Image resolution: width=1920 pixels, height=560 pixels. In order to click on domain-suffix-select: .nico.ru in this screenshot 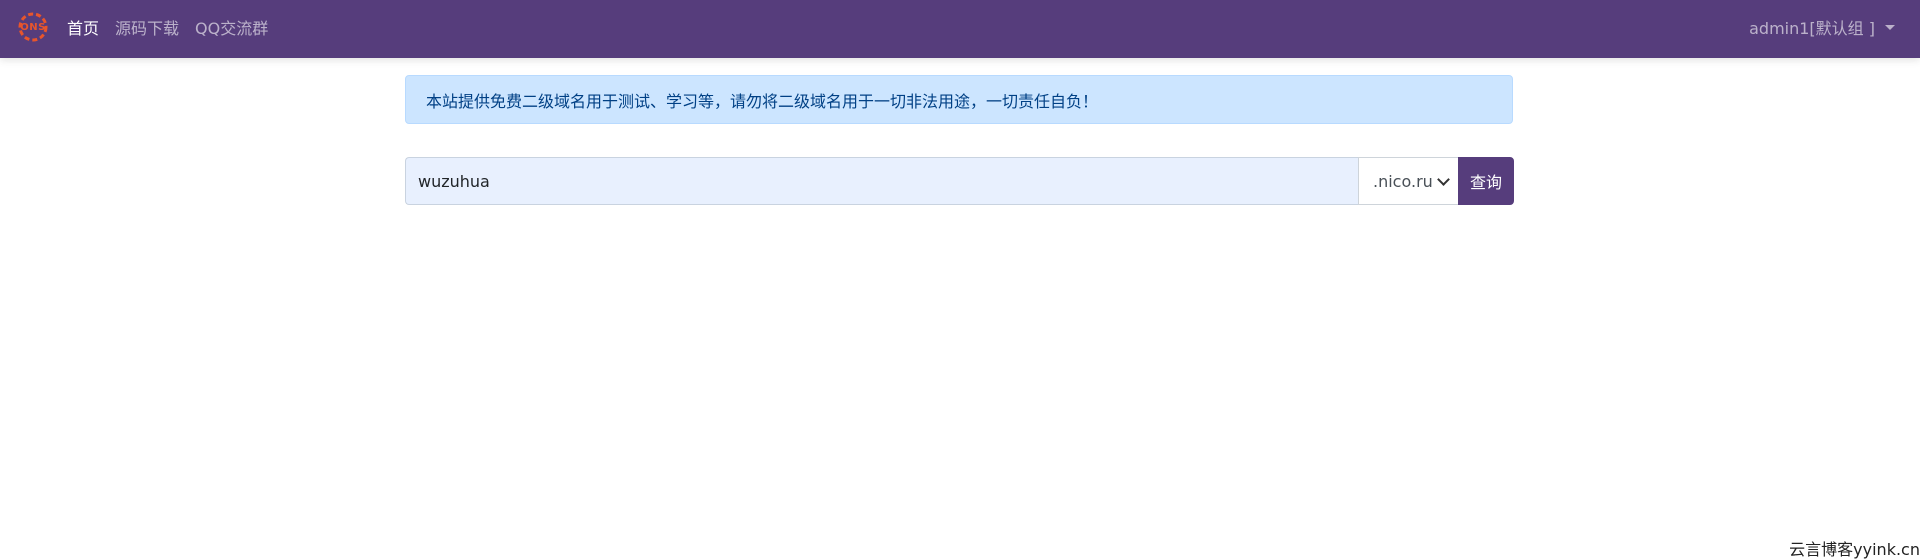, I will do `click(1408, 181)`.